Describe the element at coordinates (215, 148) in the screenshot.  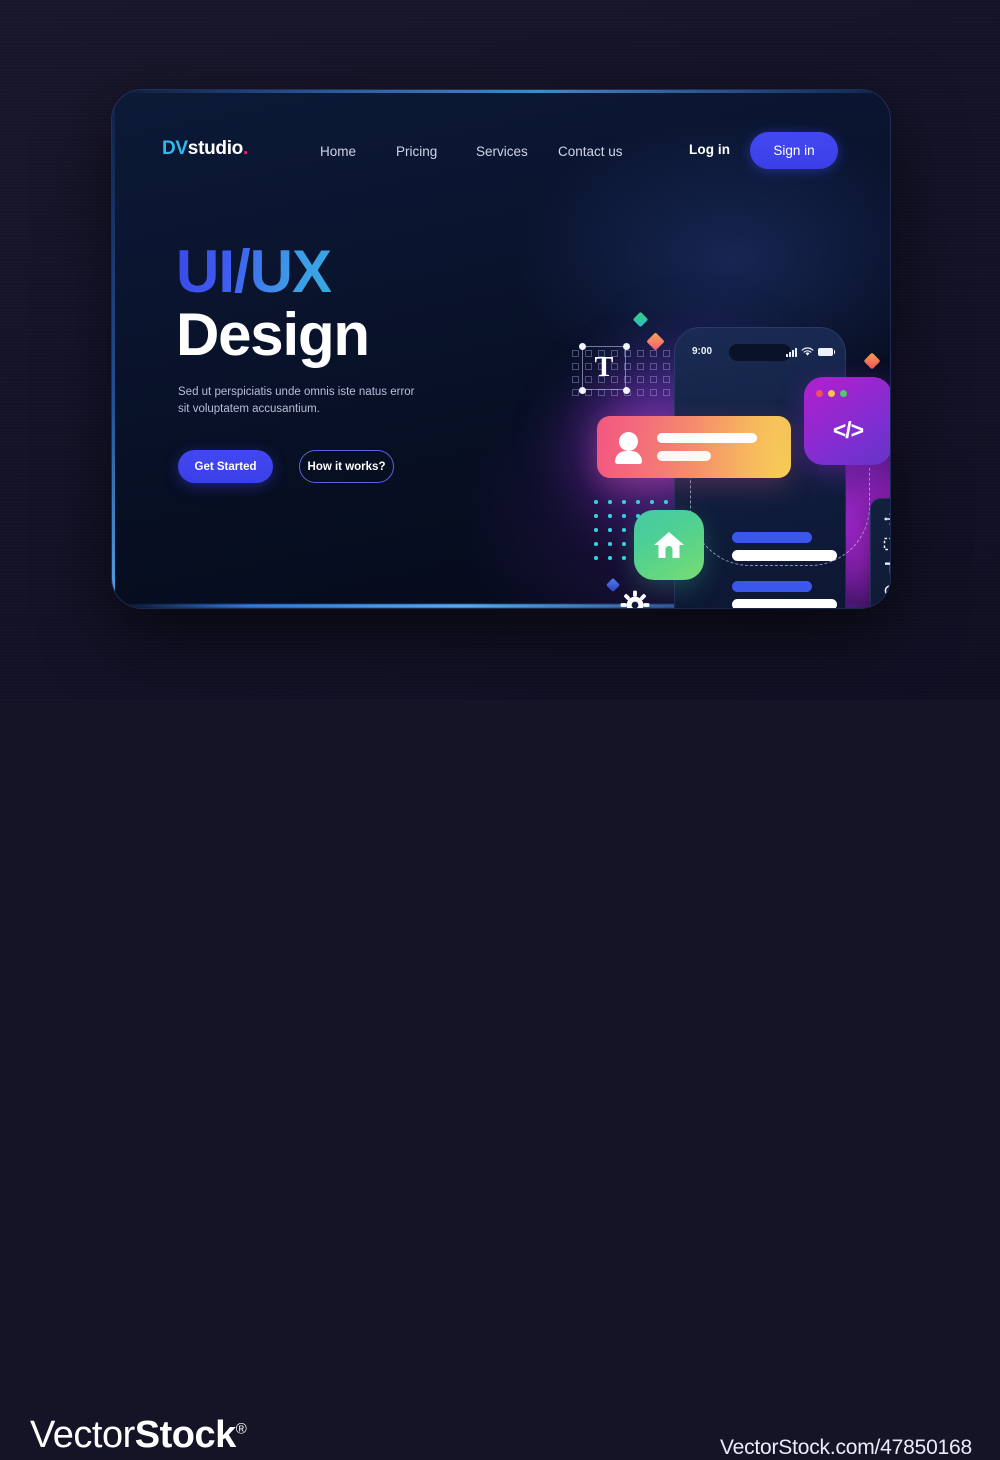
I see `logo-studio: studio` at that location.